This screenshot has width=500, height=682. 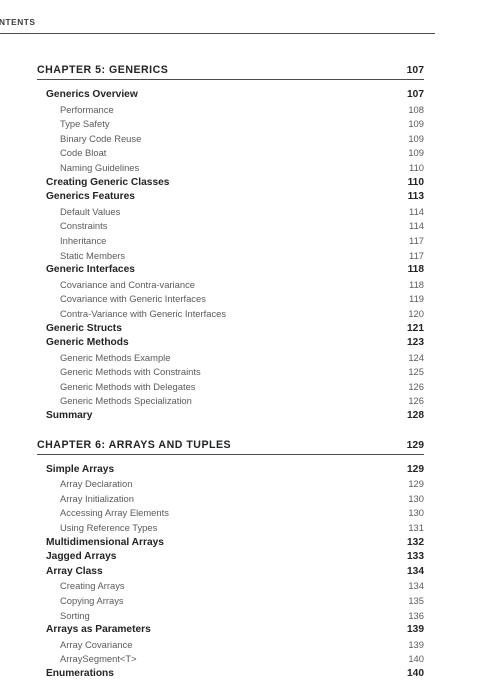 I want to click on toc-entry-label: Copying Arrays, so click(x=92, y=600).